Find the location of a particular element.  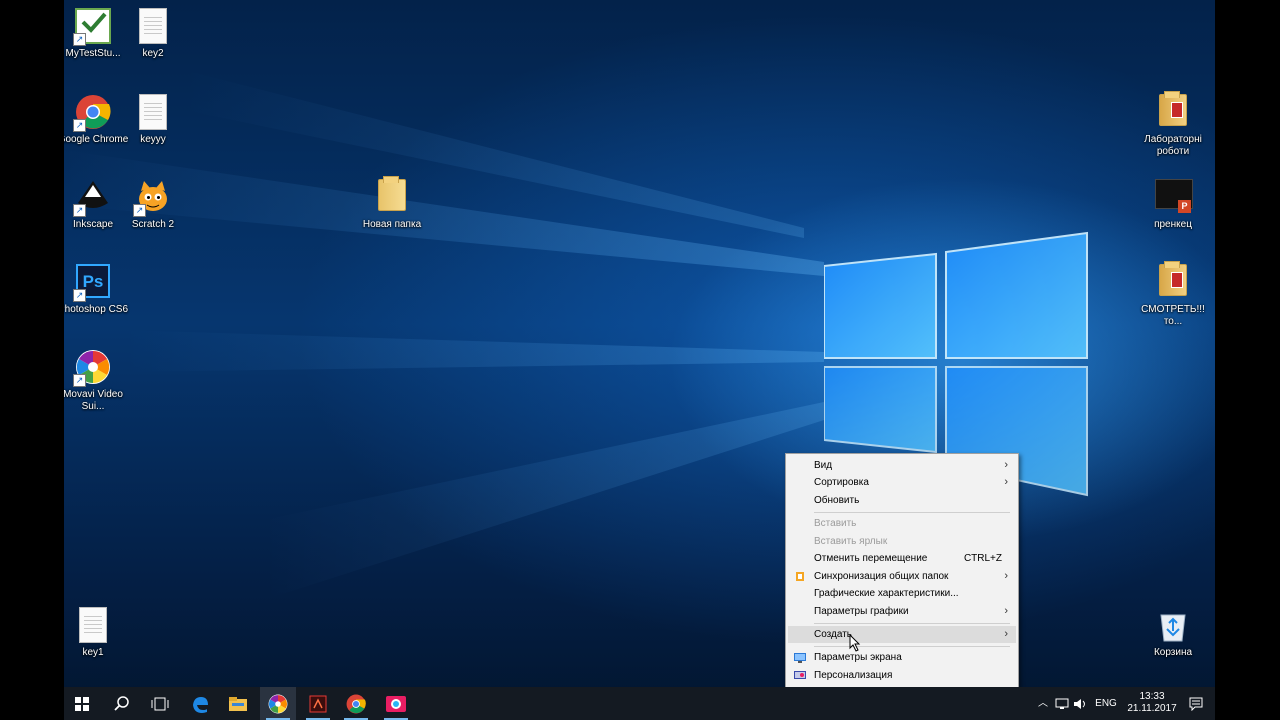

desktop-icon-lab-works: Лабораторні роботи is located at coordinates (1173, 122).